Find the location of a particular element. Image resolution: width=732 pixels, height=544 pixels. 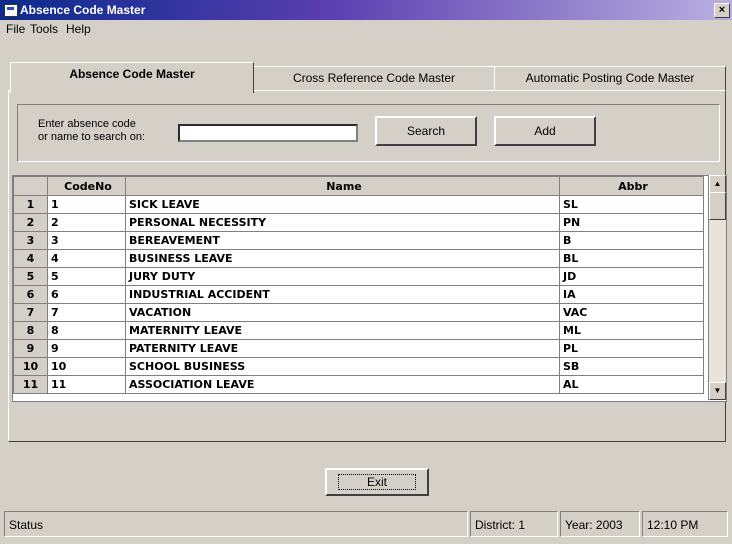

table-row: 4 4 BUSINESS LEAVE BL is located at coordinates (358, 258).